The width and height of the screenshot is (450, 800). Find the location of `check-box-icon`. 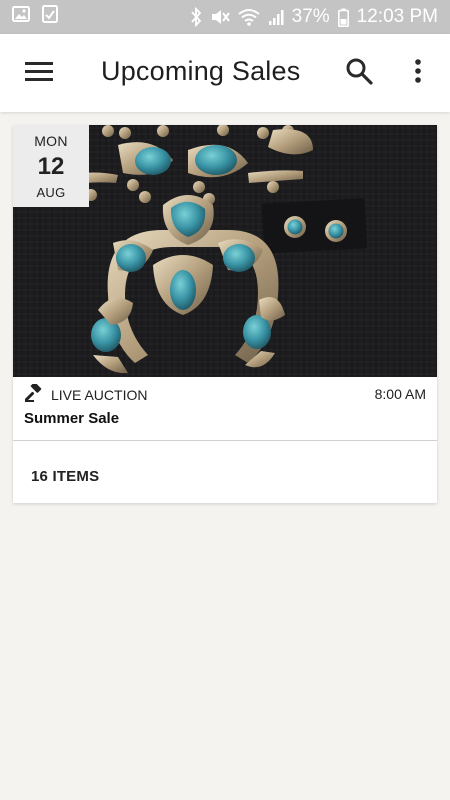

check-box-icon is located at coordinates (50, 17).